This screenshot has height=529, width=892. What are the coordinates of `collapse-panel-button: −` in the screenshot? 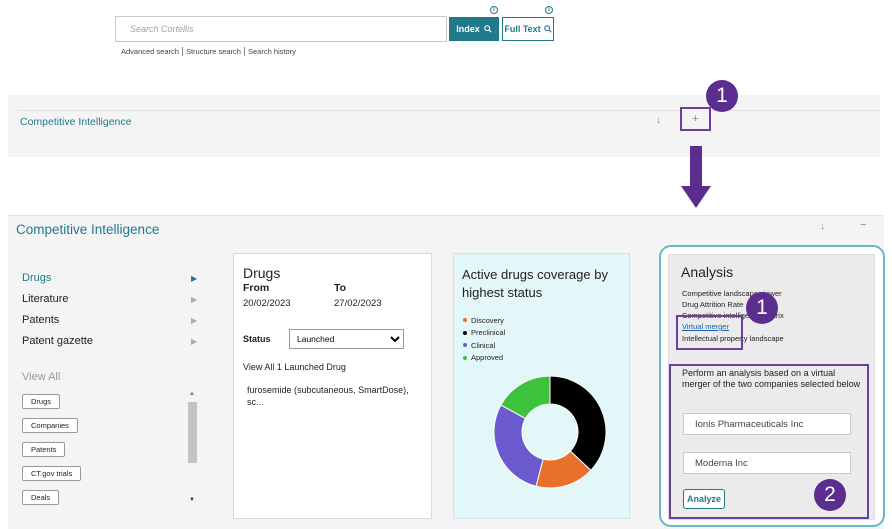 It's located at (863, 225).